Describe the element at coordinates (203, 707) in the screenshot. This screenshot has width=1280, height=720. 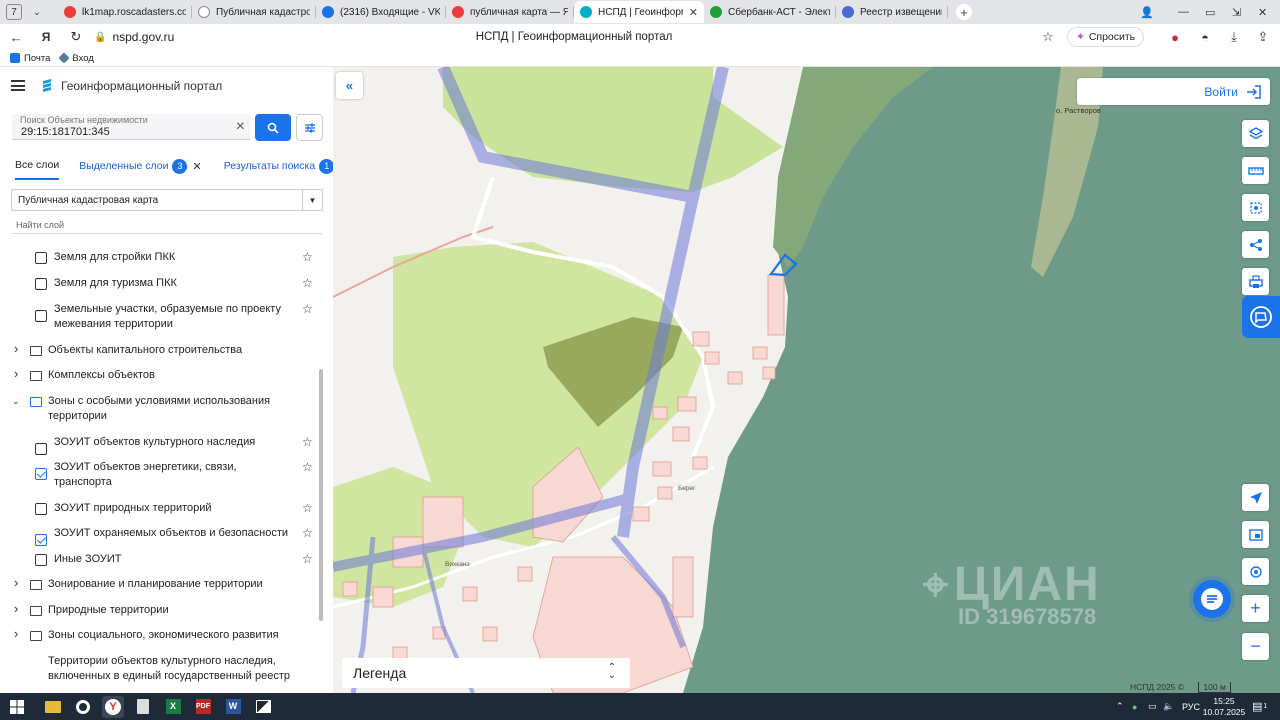
I see `pdf-taskbar-icon: PDF` at that location.